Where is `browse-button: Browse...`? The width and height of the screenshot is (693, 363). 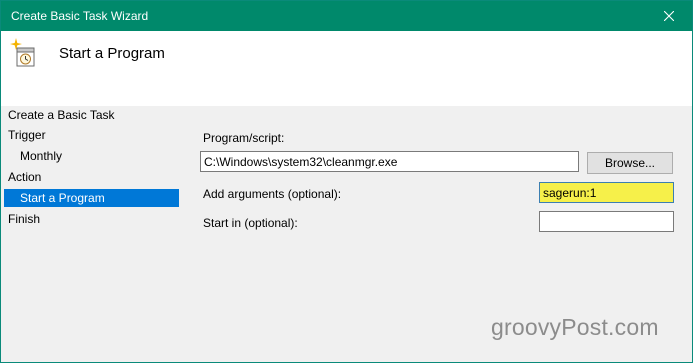 browse-button: Browse... is located at coordinates (630, 163).